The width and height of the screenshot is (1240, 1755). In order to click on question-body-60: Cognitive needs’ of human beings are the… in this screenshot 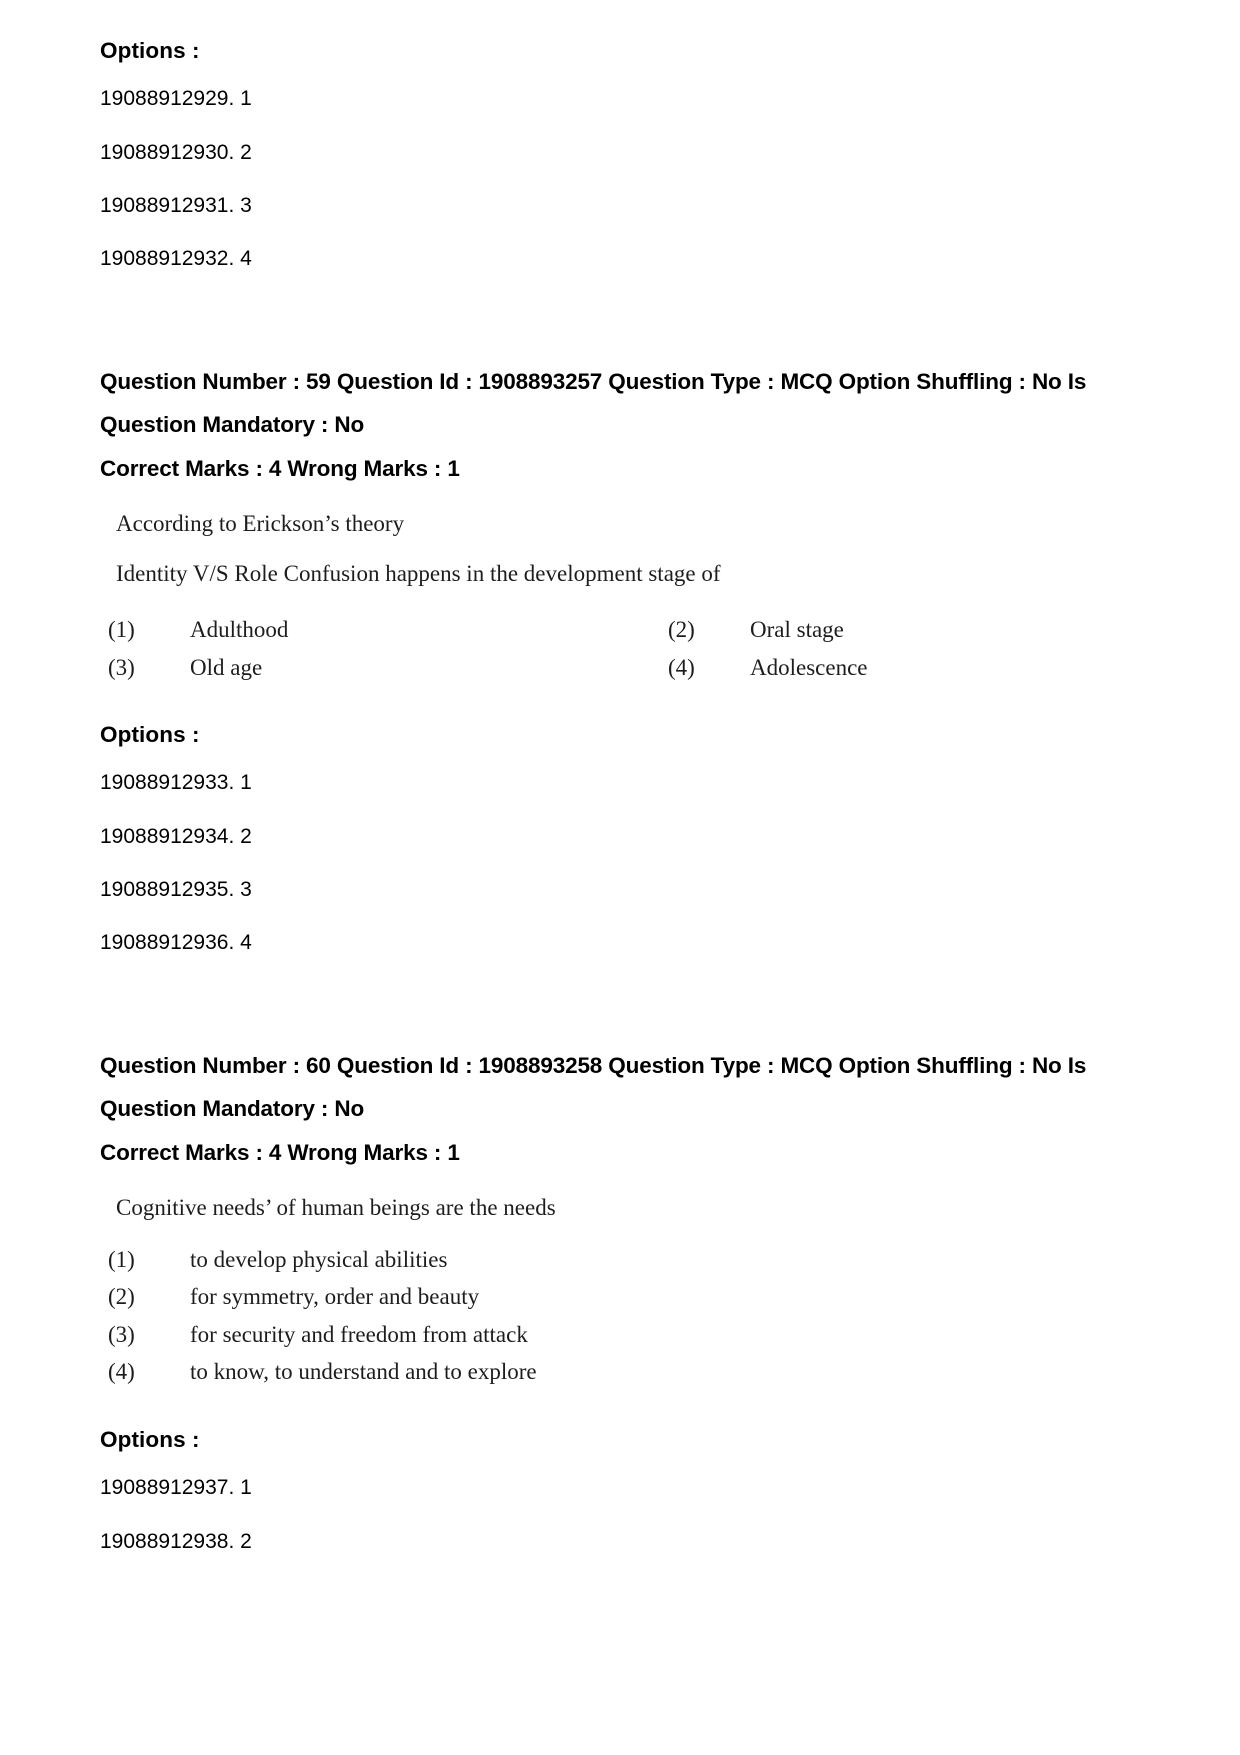, I will do `click(620, 1196)`.